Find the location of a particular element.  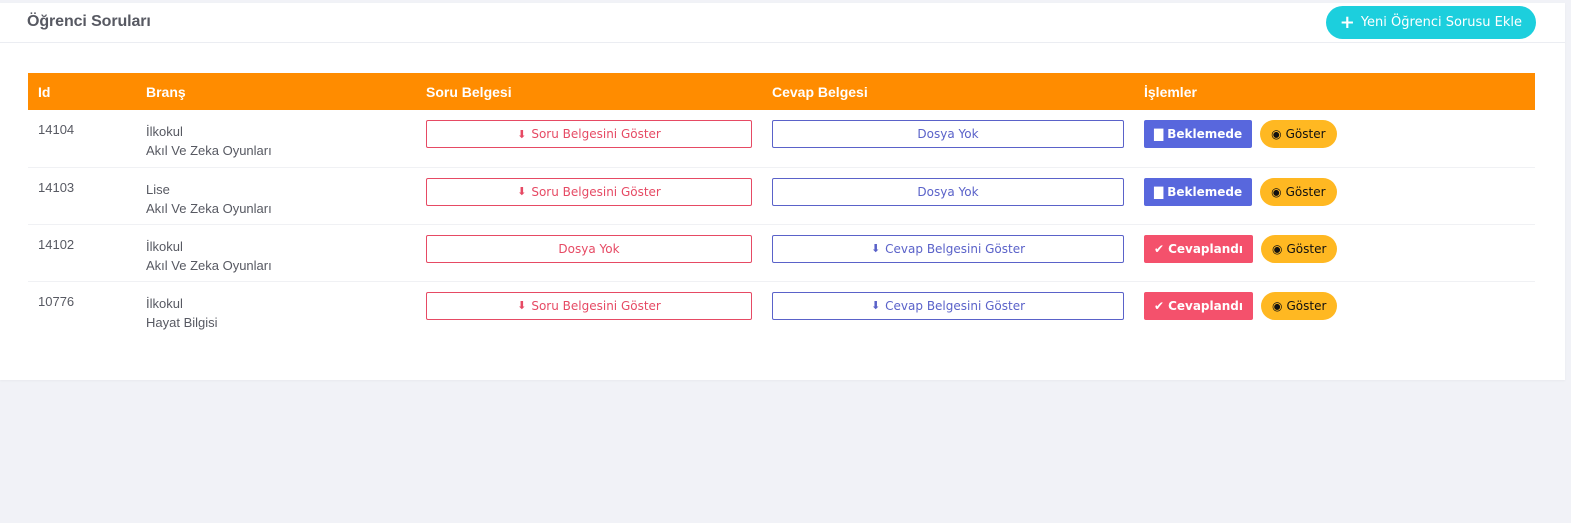

row-id: 14103 is located at coordinates (56, 187).